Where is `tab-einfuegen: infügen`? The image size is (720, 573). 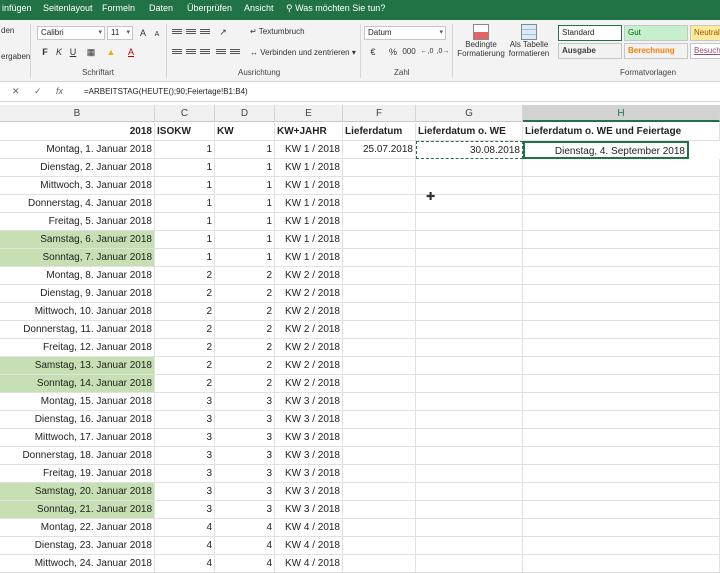
tab-einfuegen: infügen is located at coordinates (17, 8).